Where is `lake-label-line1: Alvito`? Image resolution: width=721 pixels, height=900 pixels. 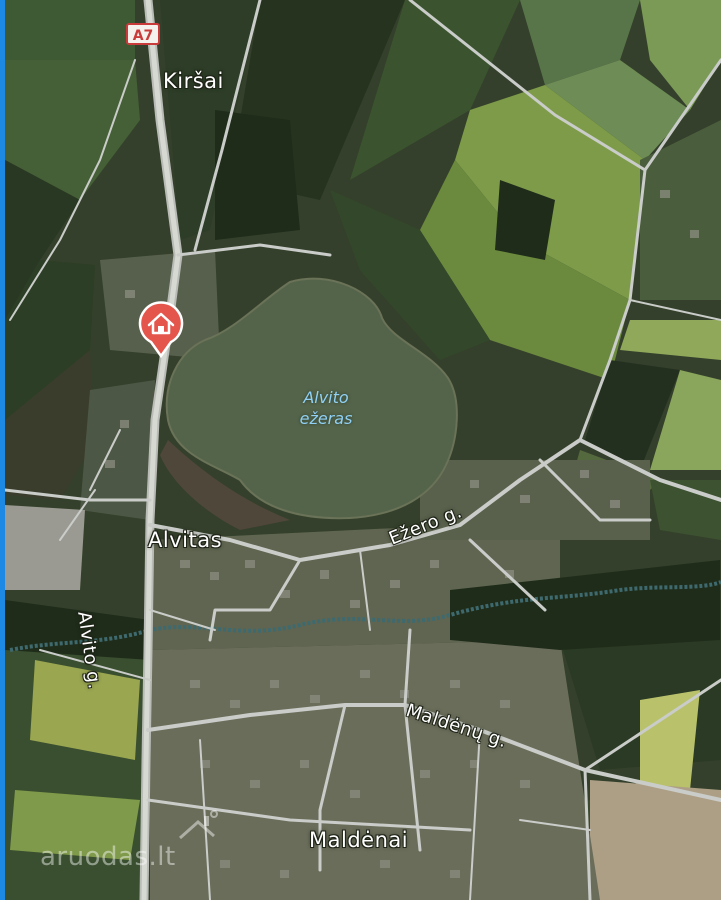 lake-label-line1: Alvito is located at coordinates (326, 397).